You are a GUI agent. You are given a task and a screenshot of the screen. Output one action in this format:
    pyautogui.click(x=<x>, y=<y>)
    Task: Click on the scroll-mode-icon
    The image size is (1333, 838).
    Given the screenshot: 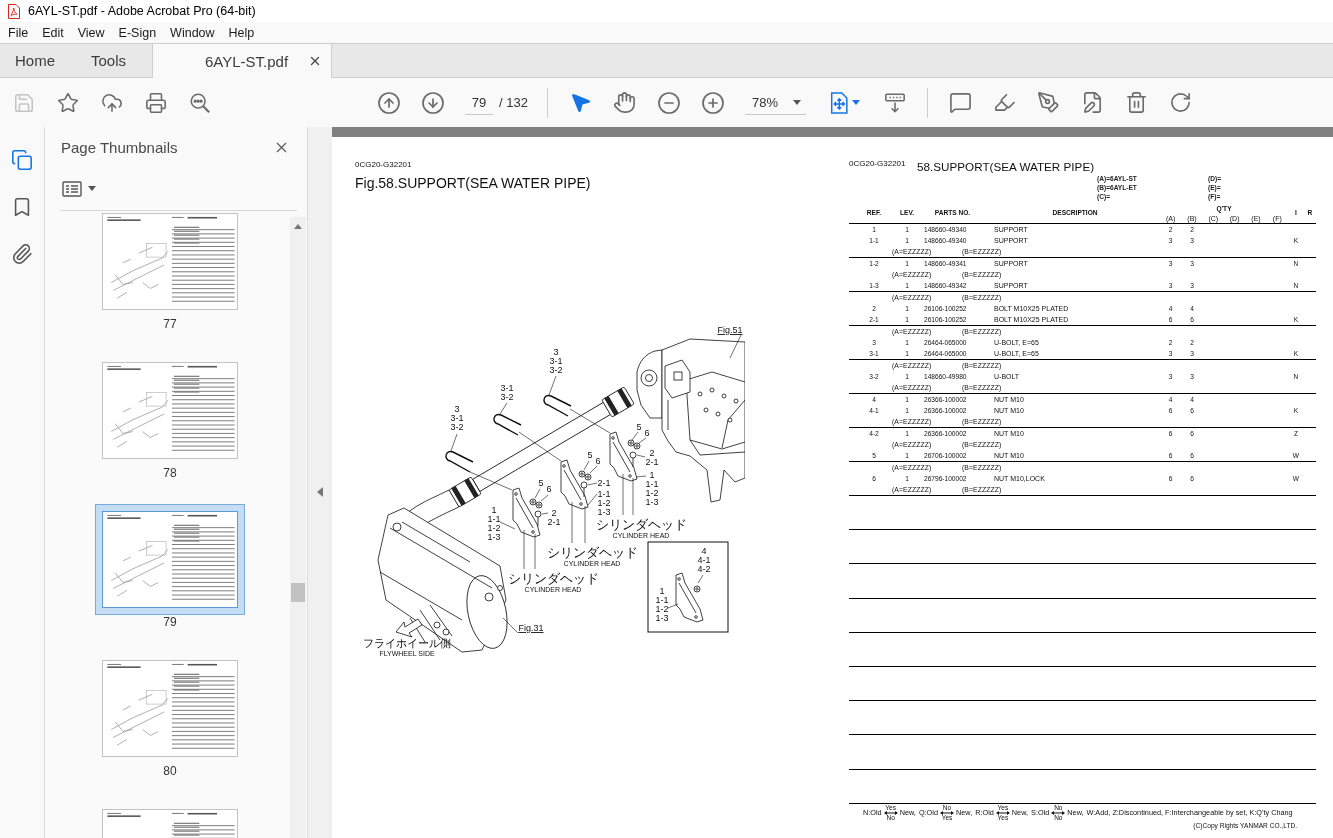 What is the action you would take?
    pyautogui.click(x=894, y=102)
    